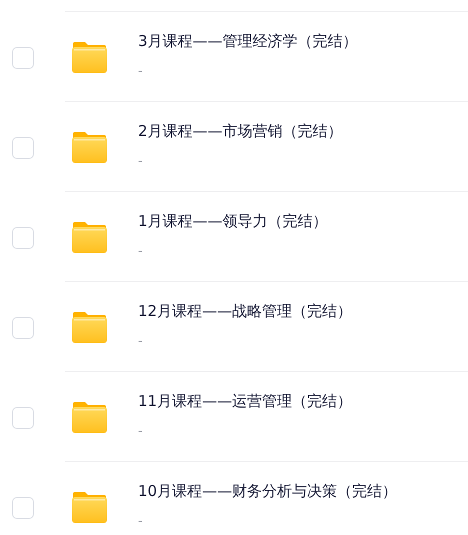 The height and width of the screenshot is (535, 468). Describe the element at coordinates (233, 221) in the screenshot. I see `course-title: 1月课程——领导力（完结）` at that location.